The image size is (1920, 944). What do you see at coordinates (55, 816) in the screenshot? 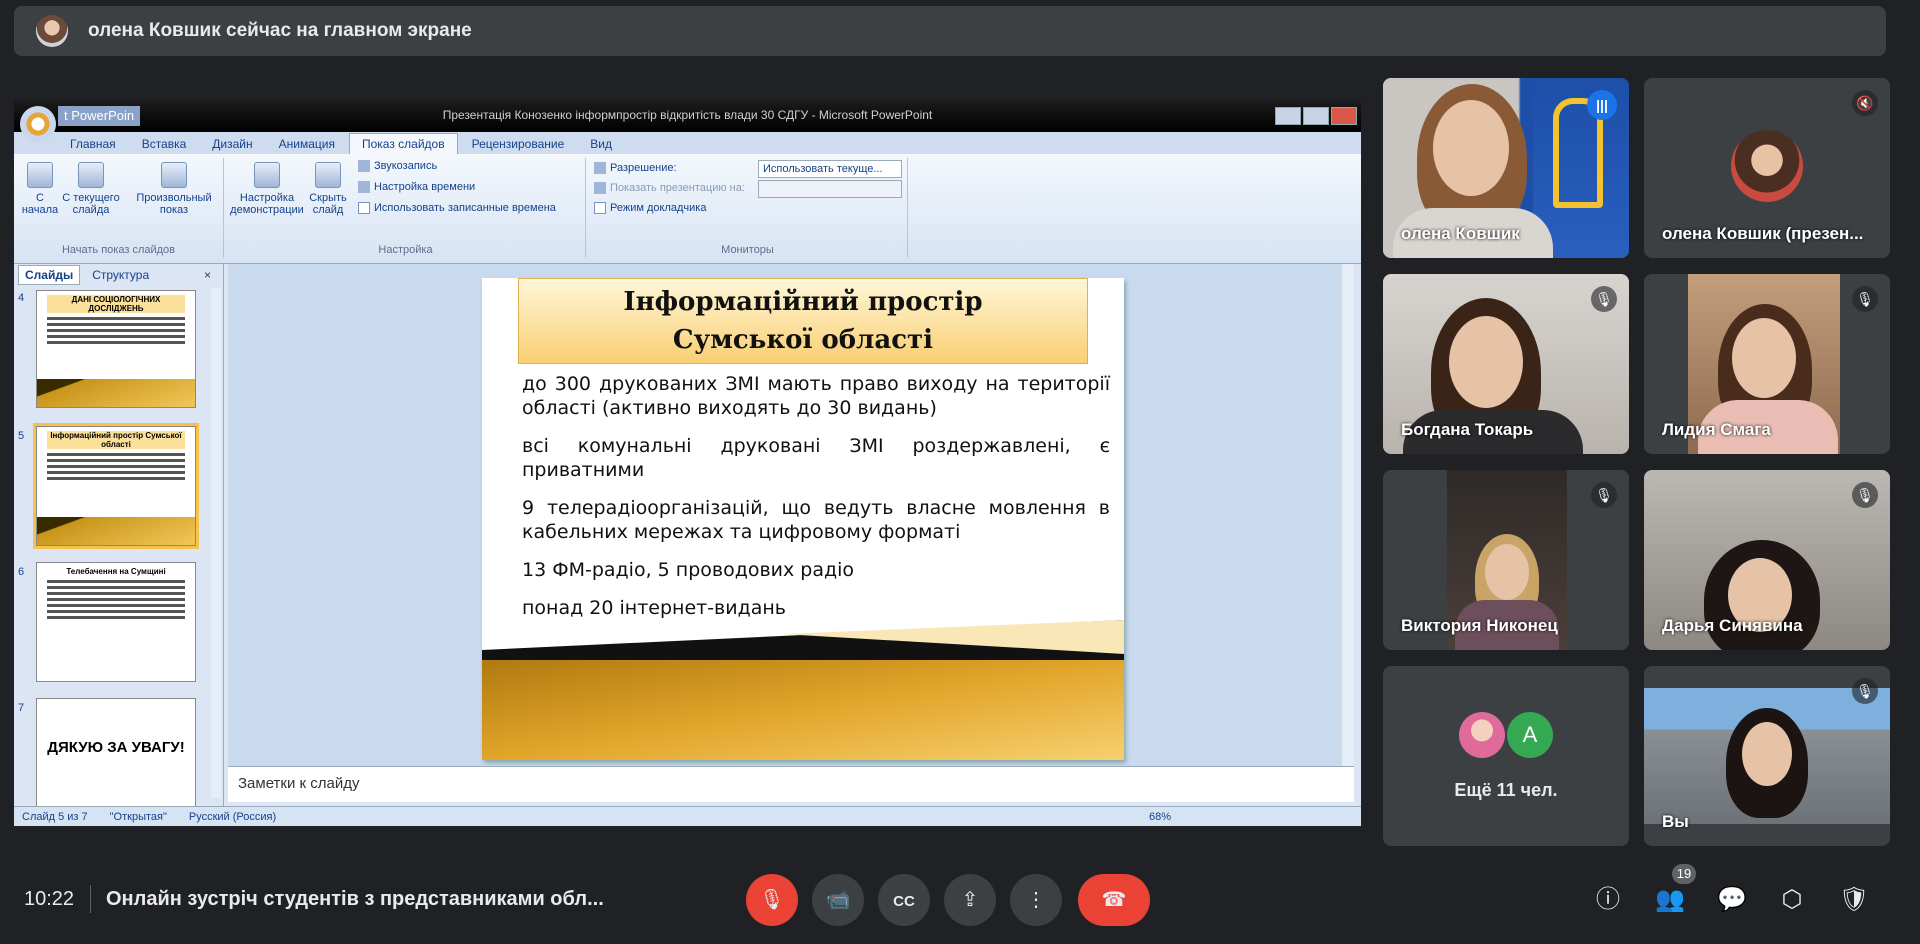
I see `status-slide: Слайд 5 из 7` at bounding box center [55, 816].